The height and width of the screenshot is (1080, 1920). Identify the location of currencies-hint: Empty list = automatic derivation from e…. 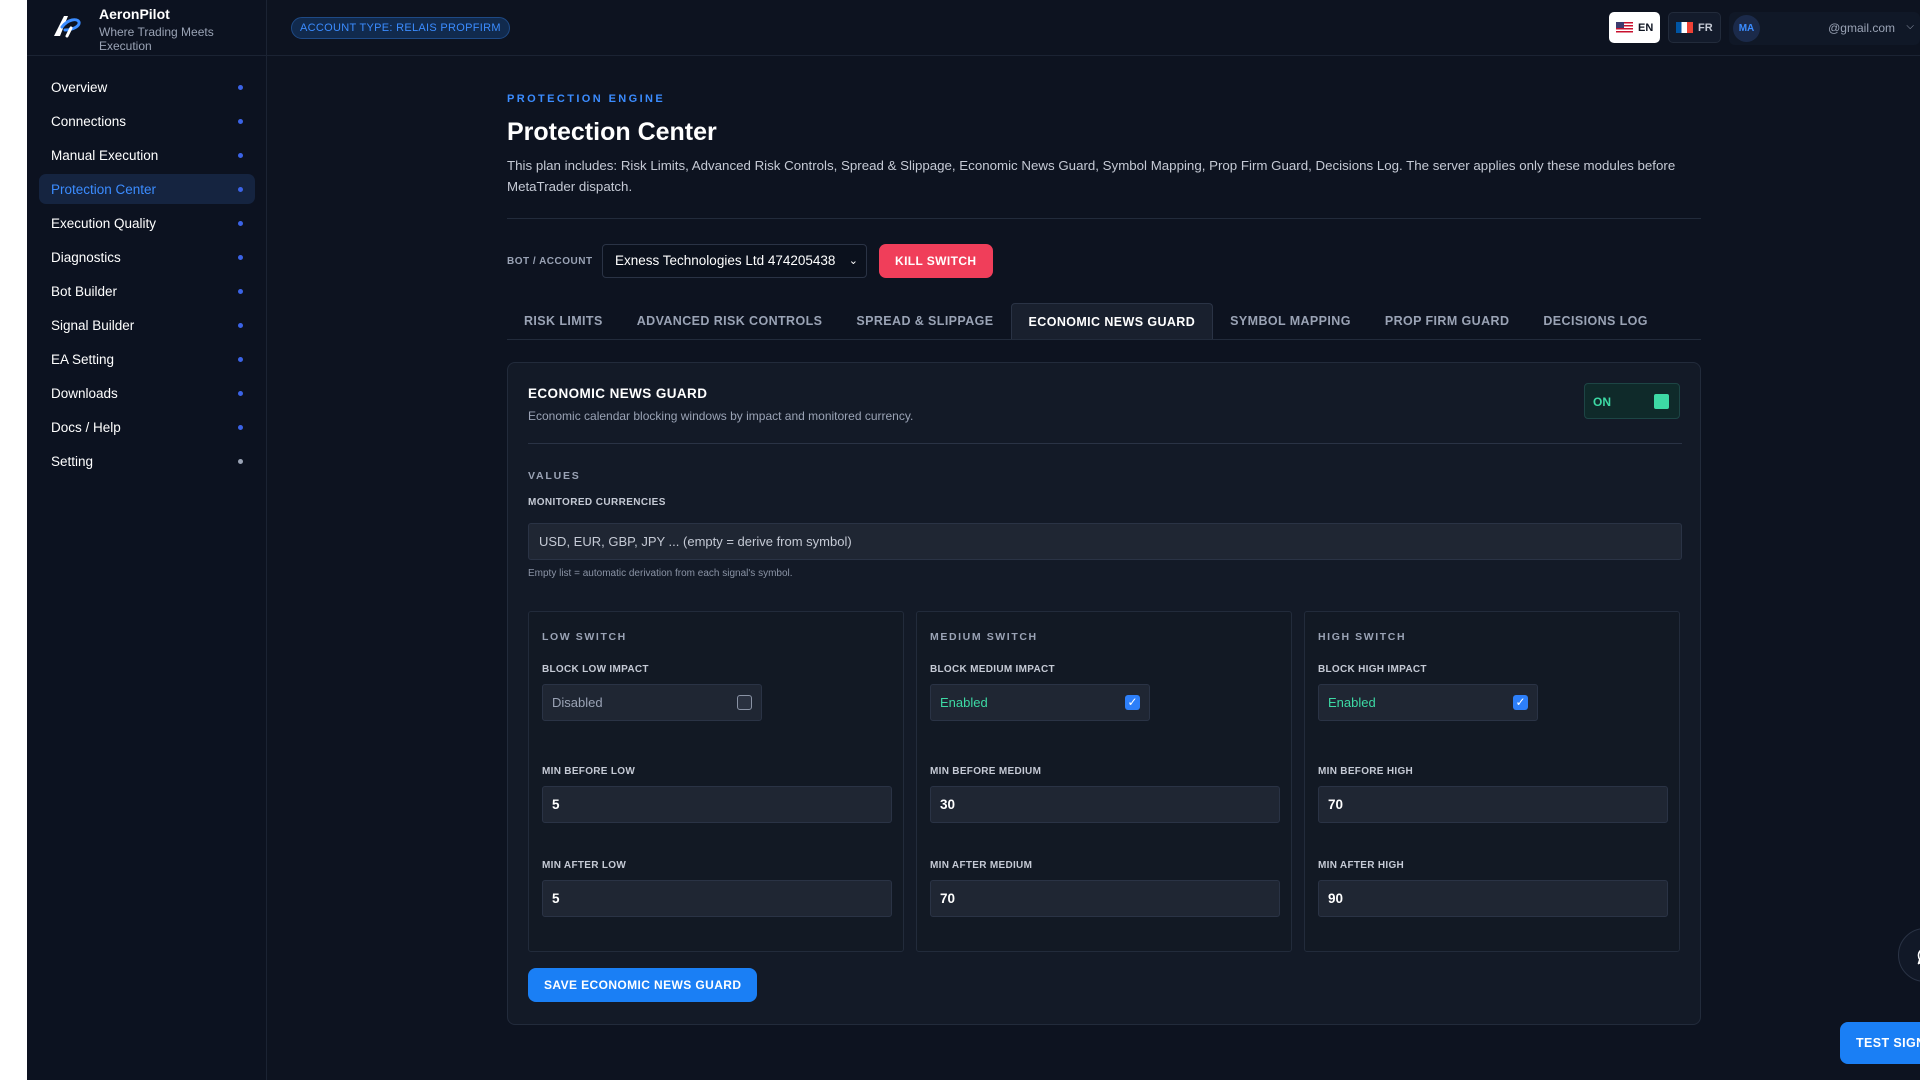
(660, 573).